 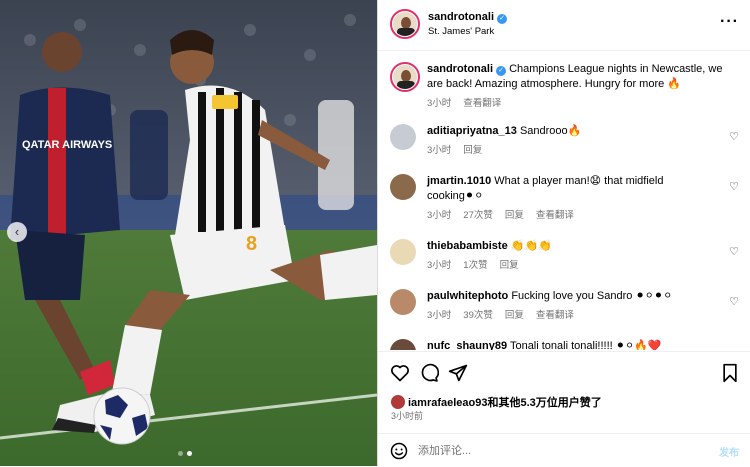 I want to click on post-header: sandrotonali ✓ St. James' Park ···, so click(x=564, y=25).